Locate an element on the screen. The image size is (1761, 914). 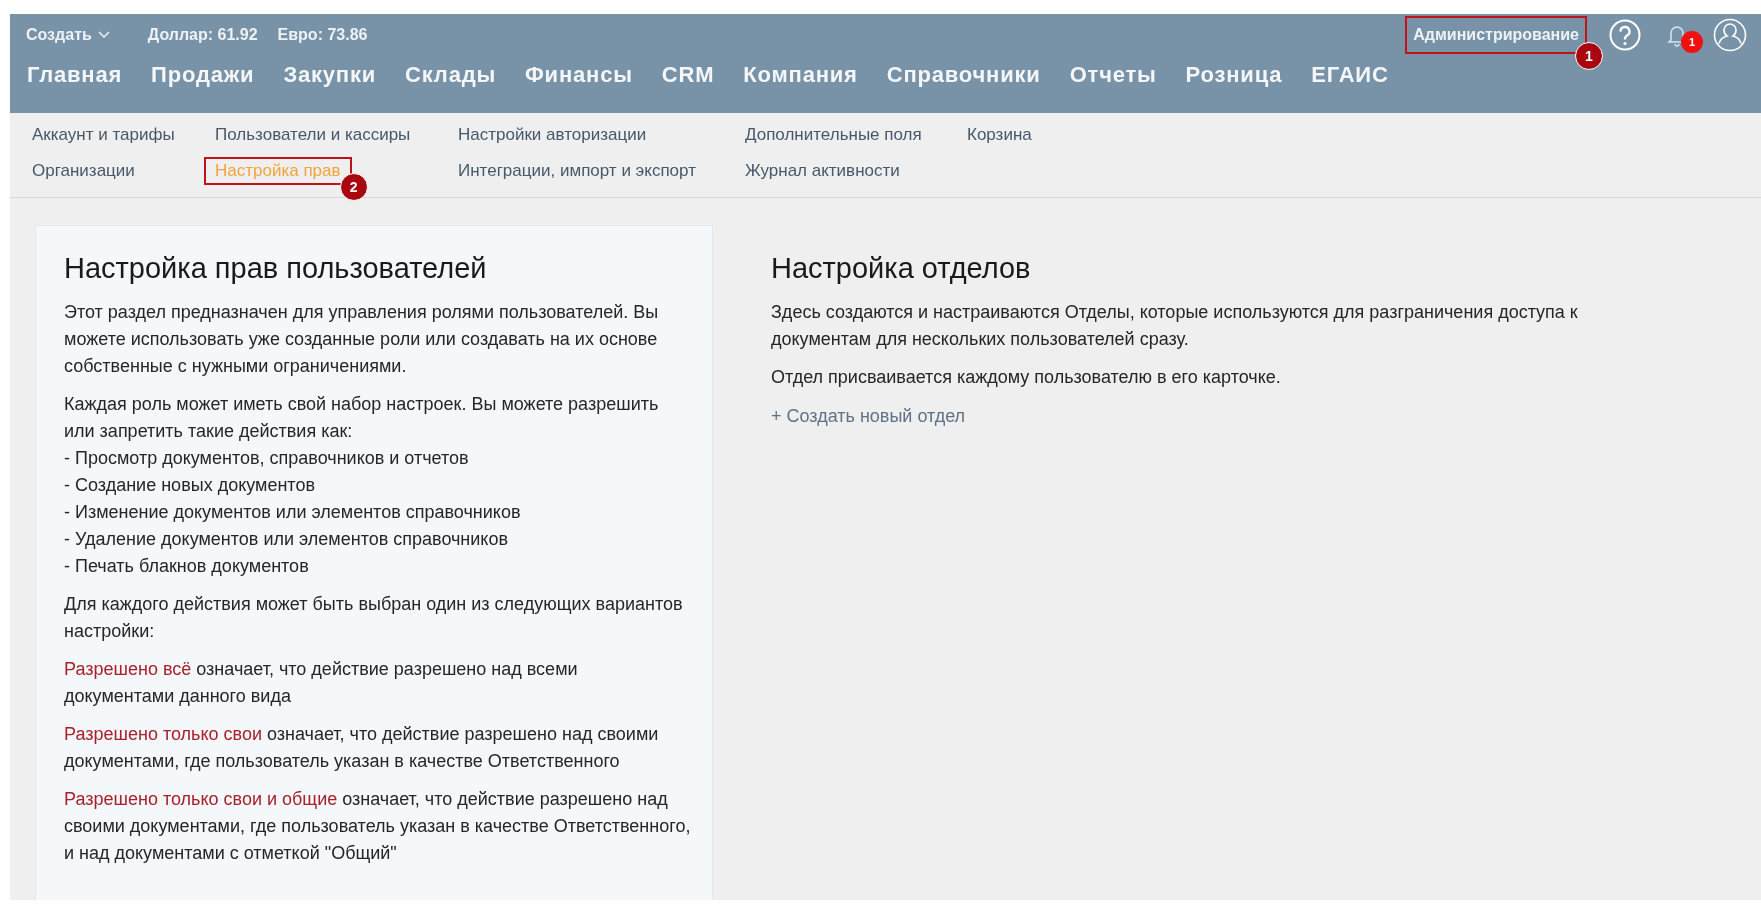
paragraph: Разрешено только свои и общие означает, что действие разрешено над своими документами, где пользователь указан в качестве Ответственного, и над документами с отметкой "Общий" is located at coordinates (378, 826).